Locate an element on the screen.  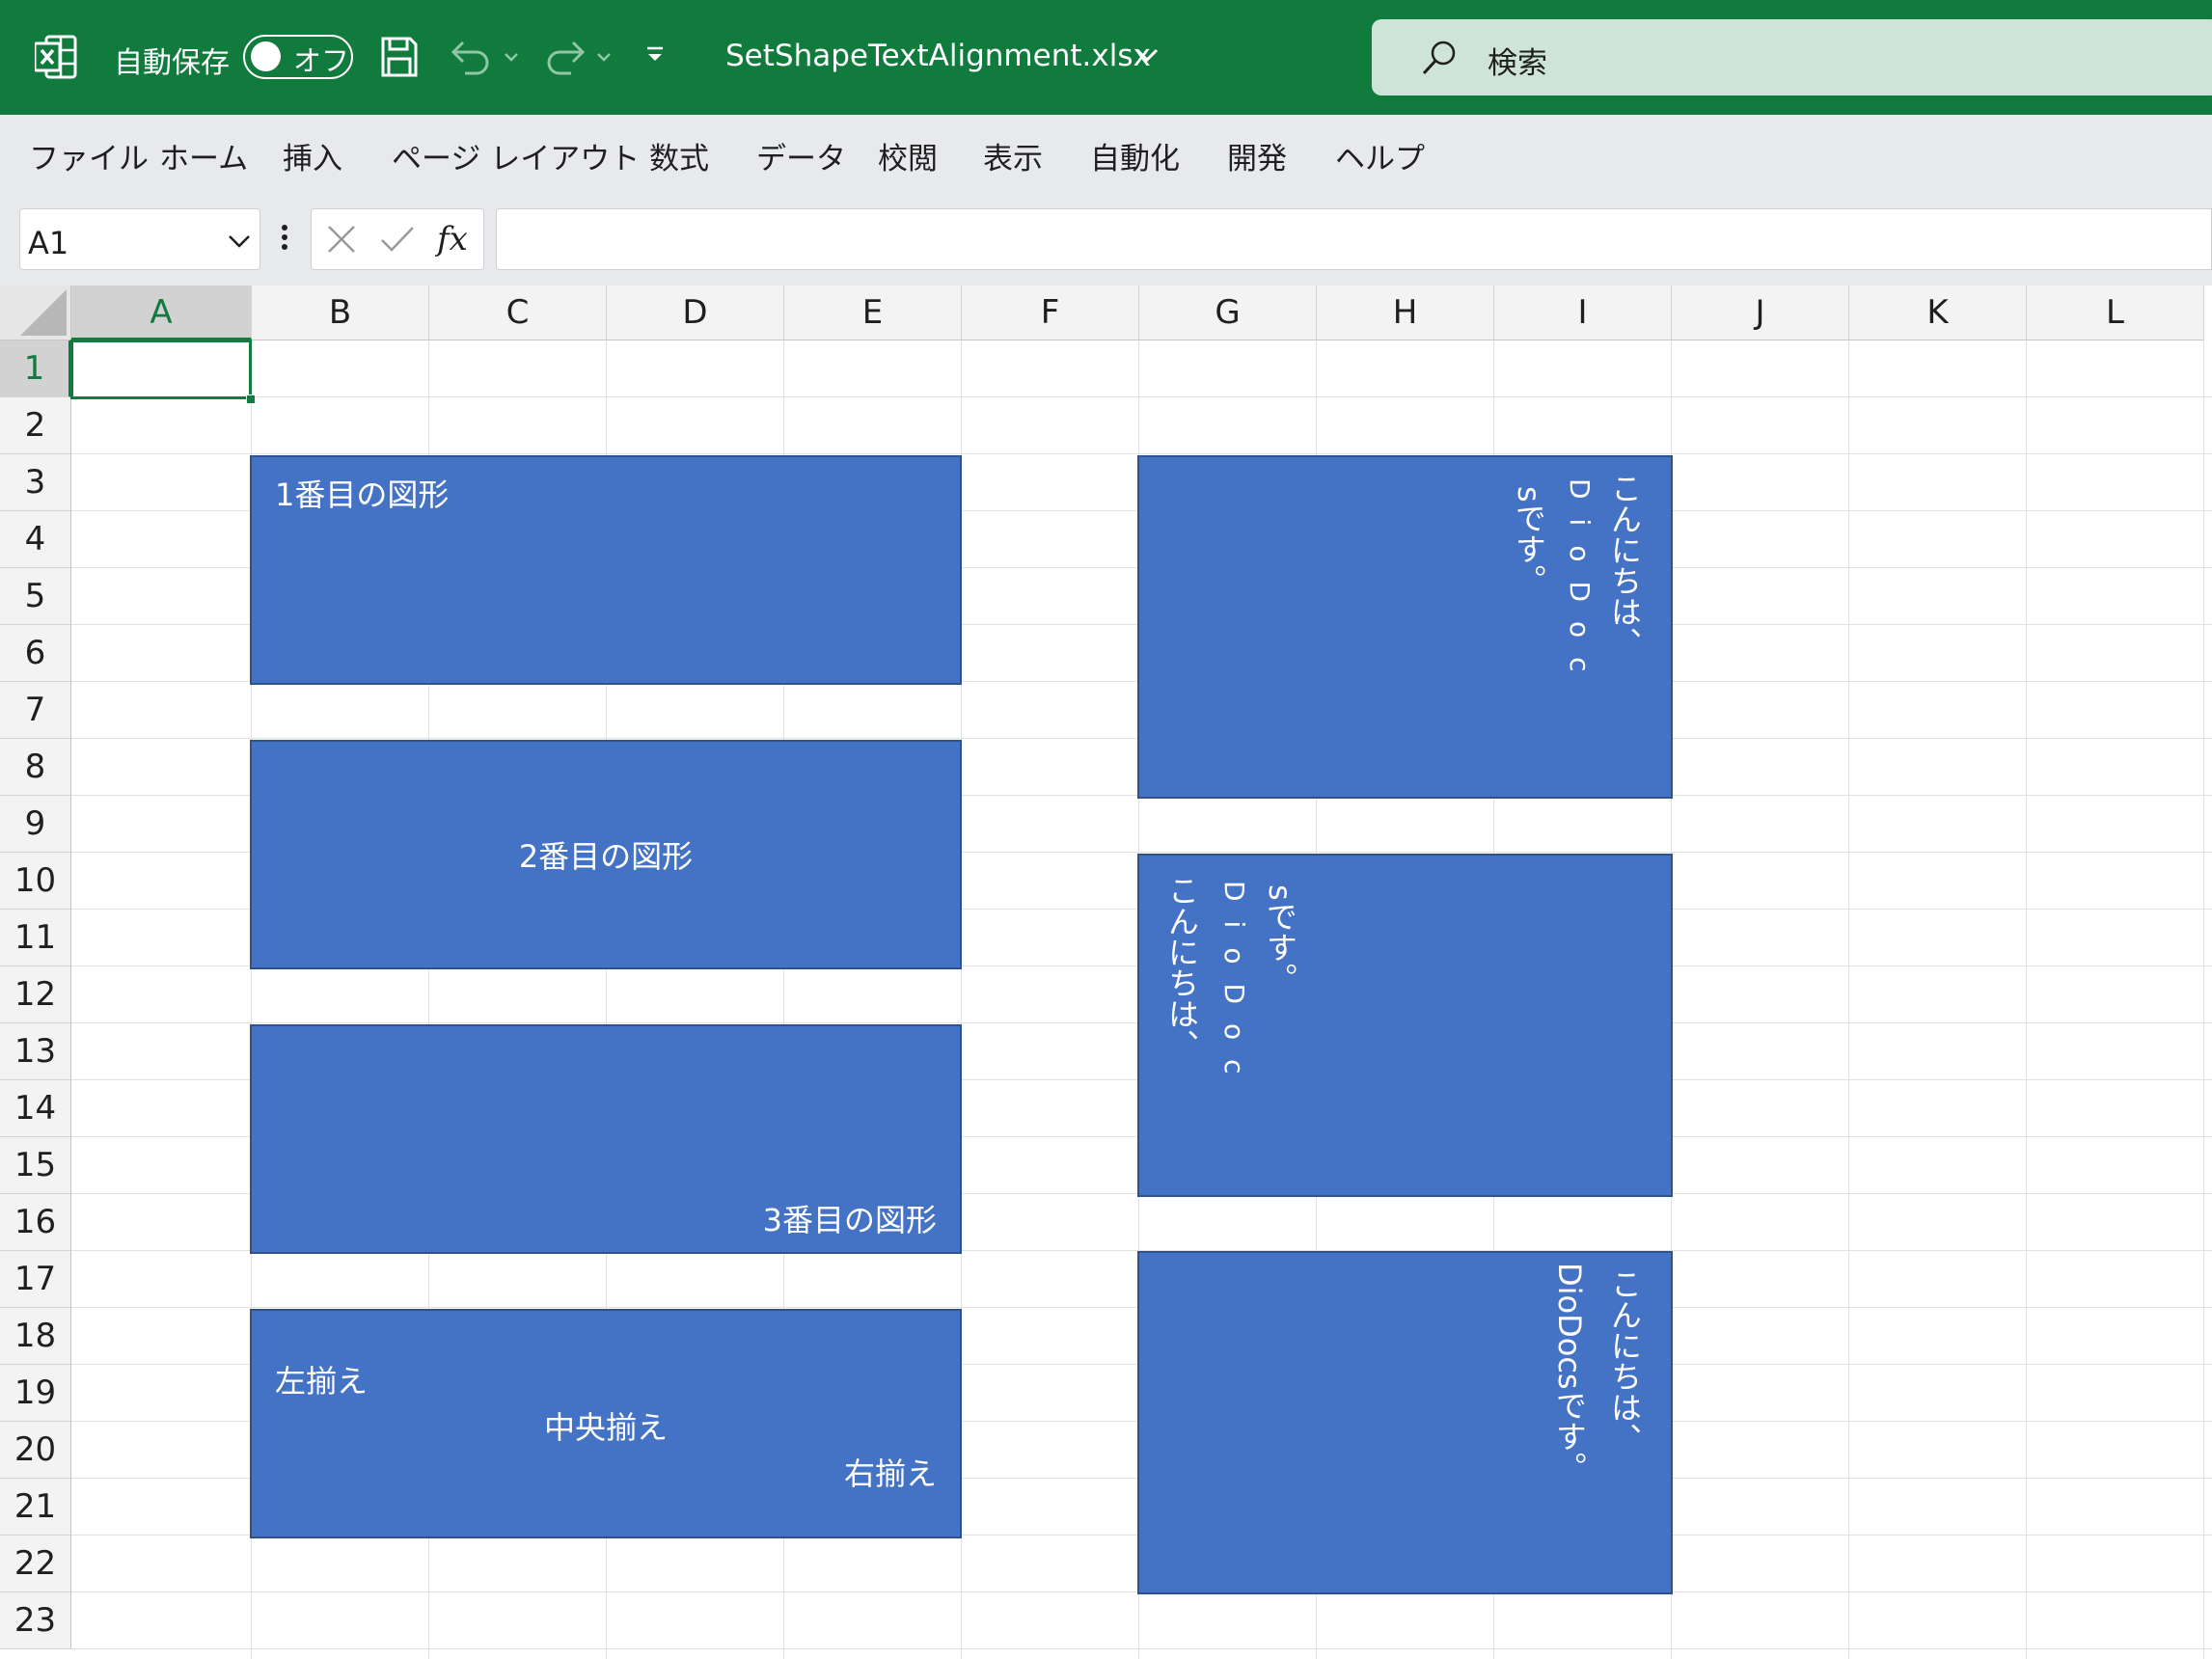
shape-4-left-text: 左揃え is located at coordinates (322, 1381).